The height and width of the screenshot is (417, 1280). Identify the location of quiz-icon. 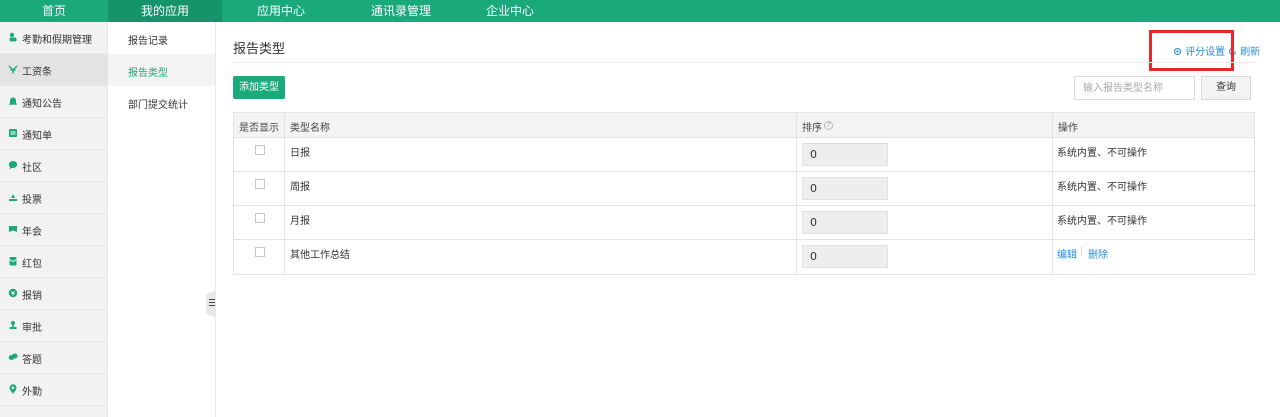
(13, 357).